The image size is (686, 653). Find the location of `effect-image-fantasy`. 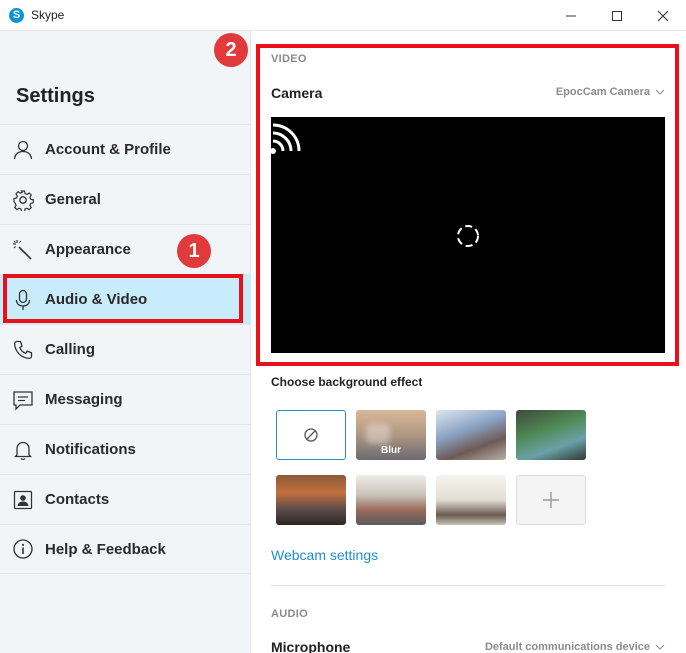

effect-image-fantasy is located at coordinates (311, 500).